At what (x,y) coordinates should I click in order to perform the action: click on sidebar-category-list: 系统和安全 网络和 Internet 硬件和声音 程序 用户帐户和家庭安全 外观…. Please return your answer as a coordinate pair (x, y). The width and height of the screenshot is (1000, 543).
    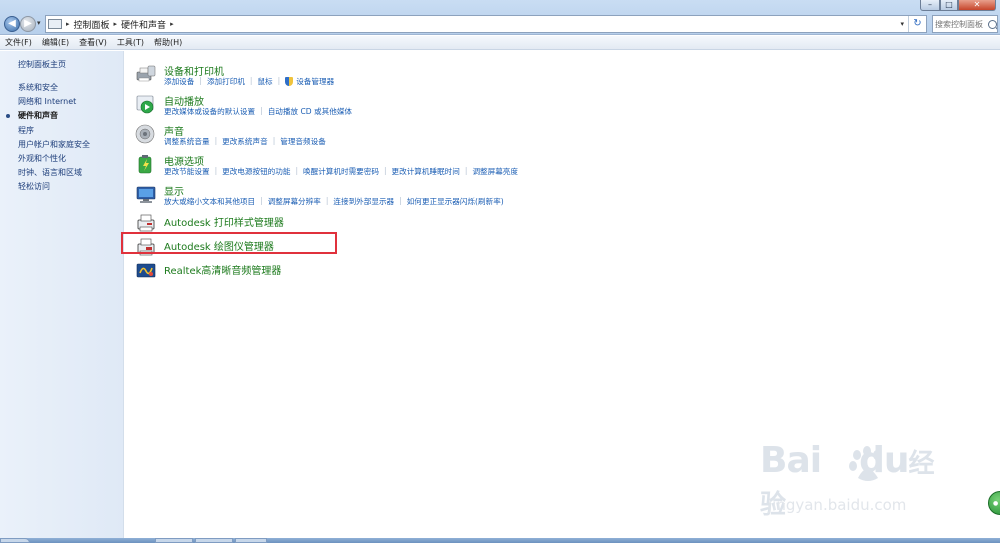
    Looking at the image, I should click on (48, 138).